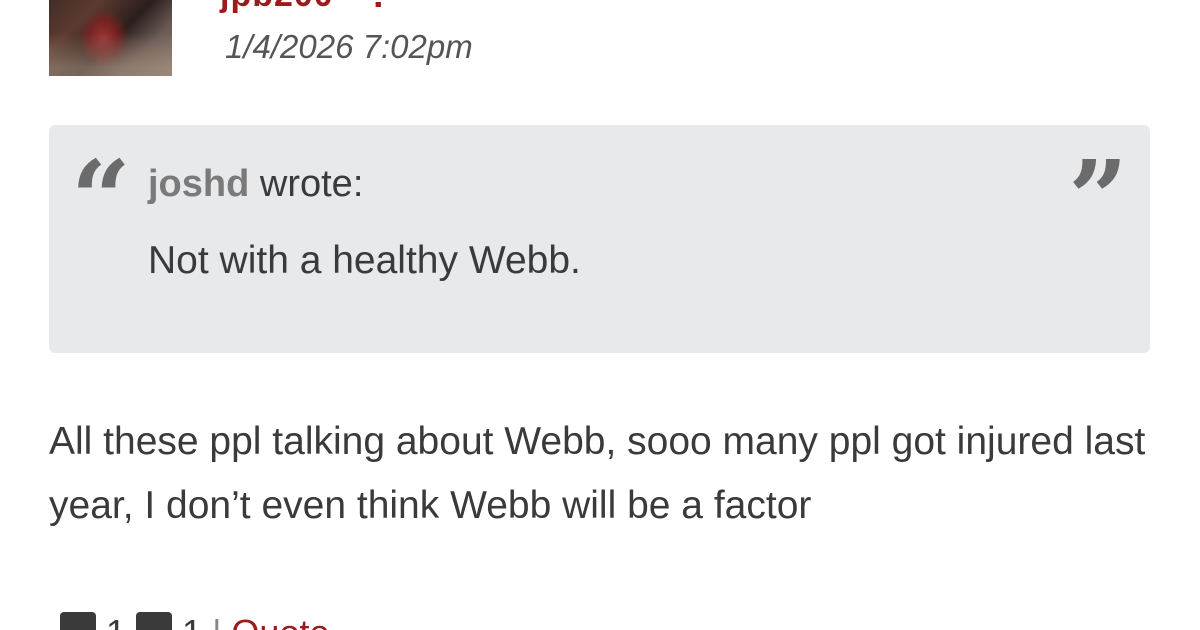 This screenshot has width=1200, height=630. Describe the element at coordinates (378, 8) in the screenshot. I see `user-badge-icon: !` at that location.